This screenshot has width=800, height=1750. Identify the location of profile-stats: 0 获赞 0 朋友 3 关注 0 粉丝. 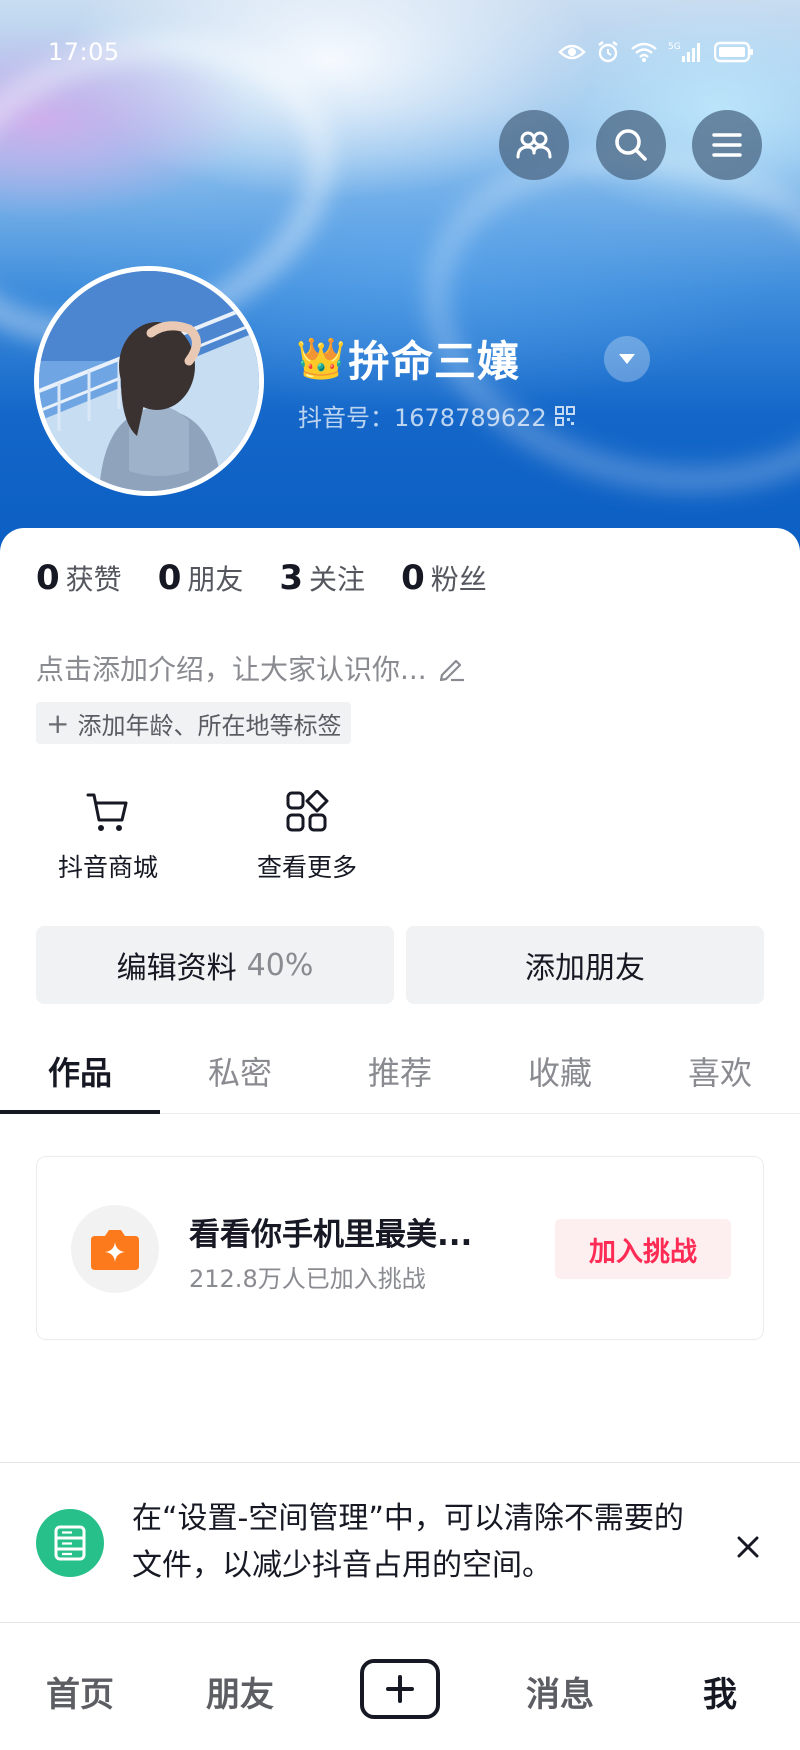
(279, 578).